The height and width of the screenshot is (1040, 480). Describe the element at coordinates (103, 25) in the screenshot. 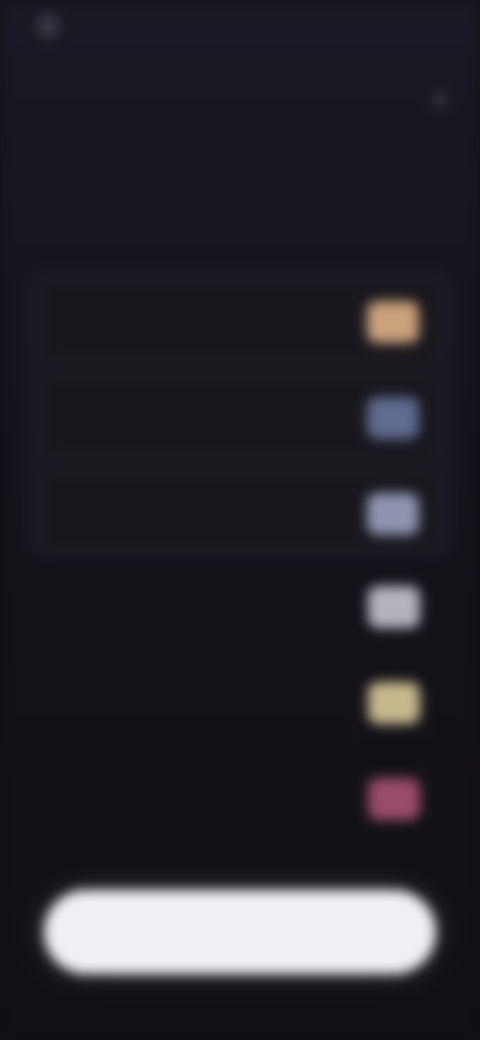

I see `brand-name` at that location.